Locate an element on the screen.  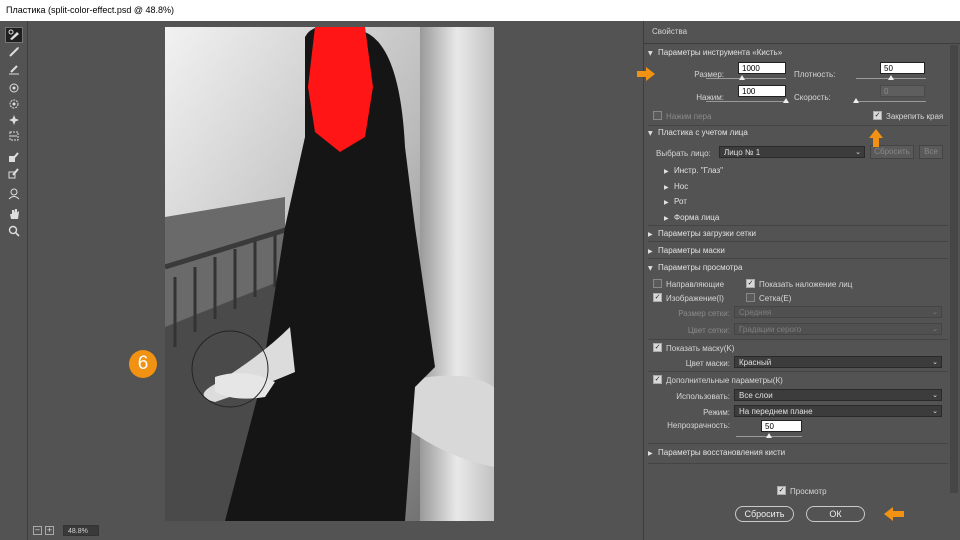
preview-label: Просмотр is located at coordinates (808, 491).